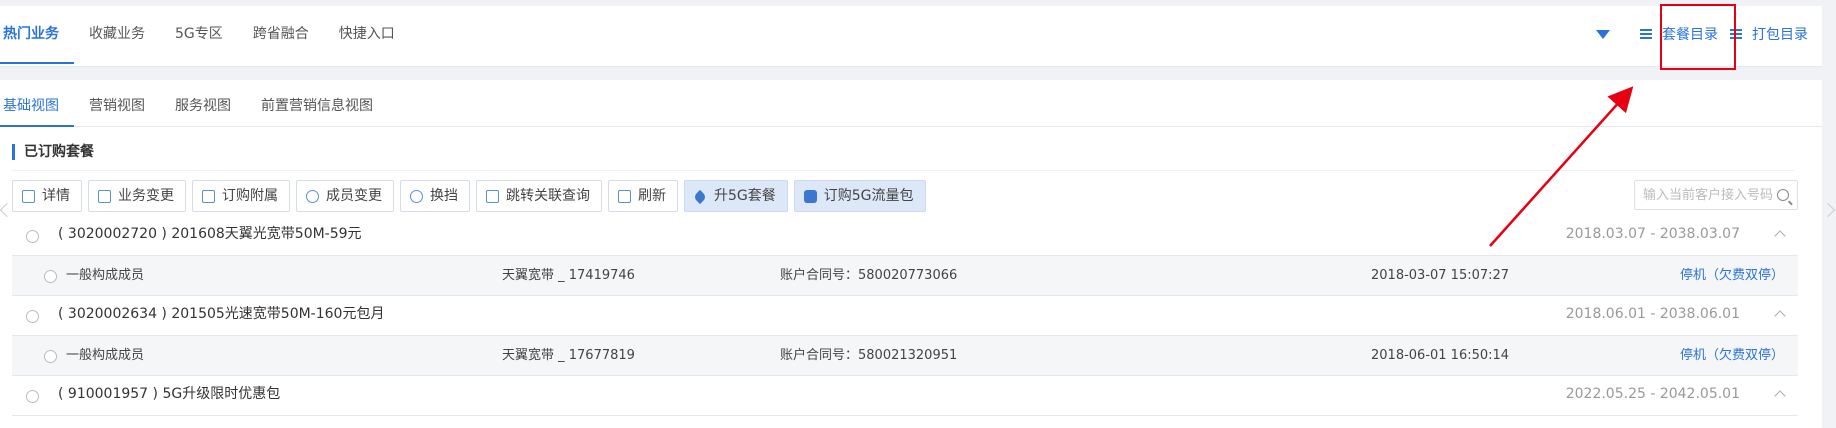 The width and height of the screenshot is (1836, 428). Describe the element at coordinates (221, 314) in the screenshot. I see `package-name: ( 3020002634 ) 201505光速宽带50M-160元包月` at that location.